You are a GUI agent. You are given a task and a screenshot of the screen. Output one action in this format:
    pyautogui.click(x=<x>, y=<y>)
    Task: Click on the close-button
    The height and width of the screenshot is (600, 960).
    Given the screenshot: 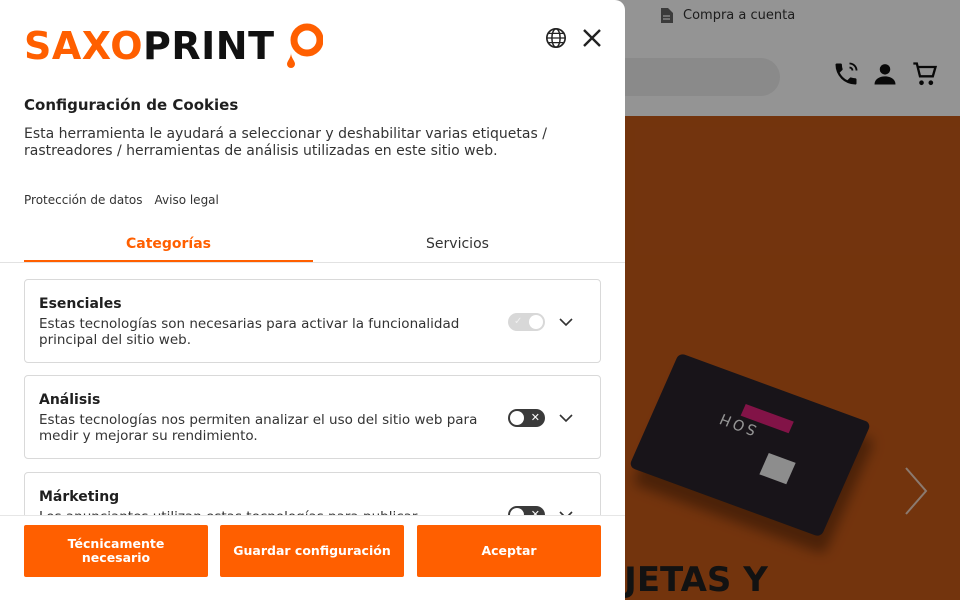 What is the action you would take?
    pyautogui.click(x=592, y=38)
    